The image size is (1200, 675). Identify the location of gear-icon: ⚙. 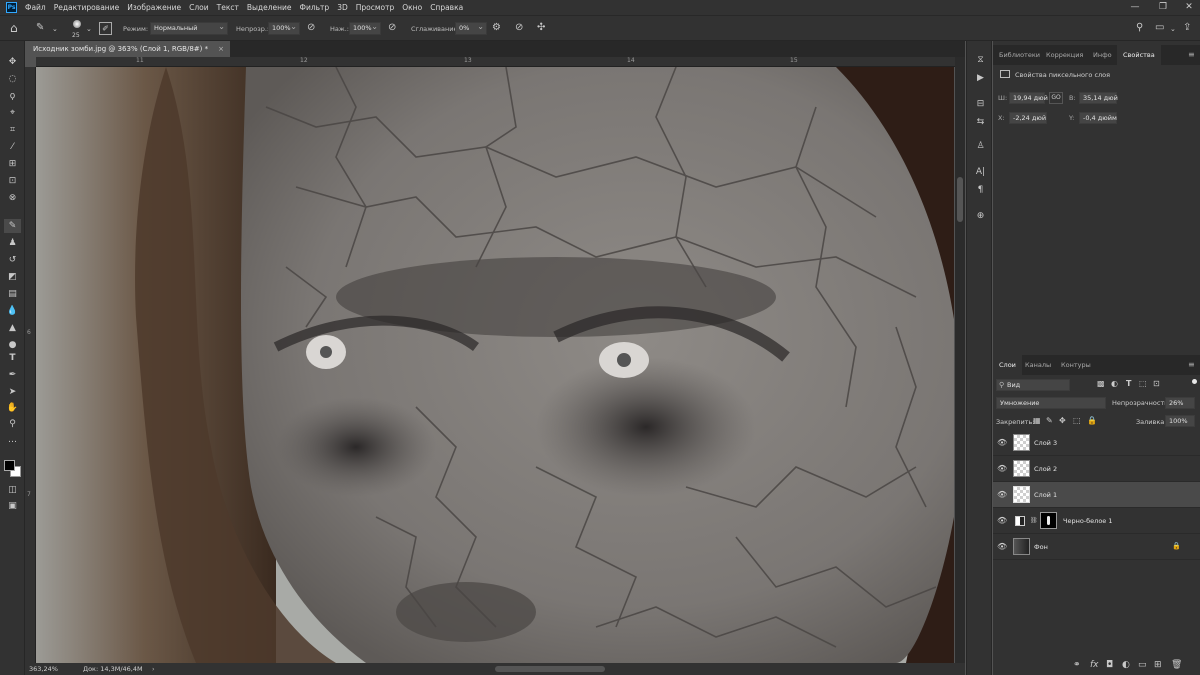
(496, 28).